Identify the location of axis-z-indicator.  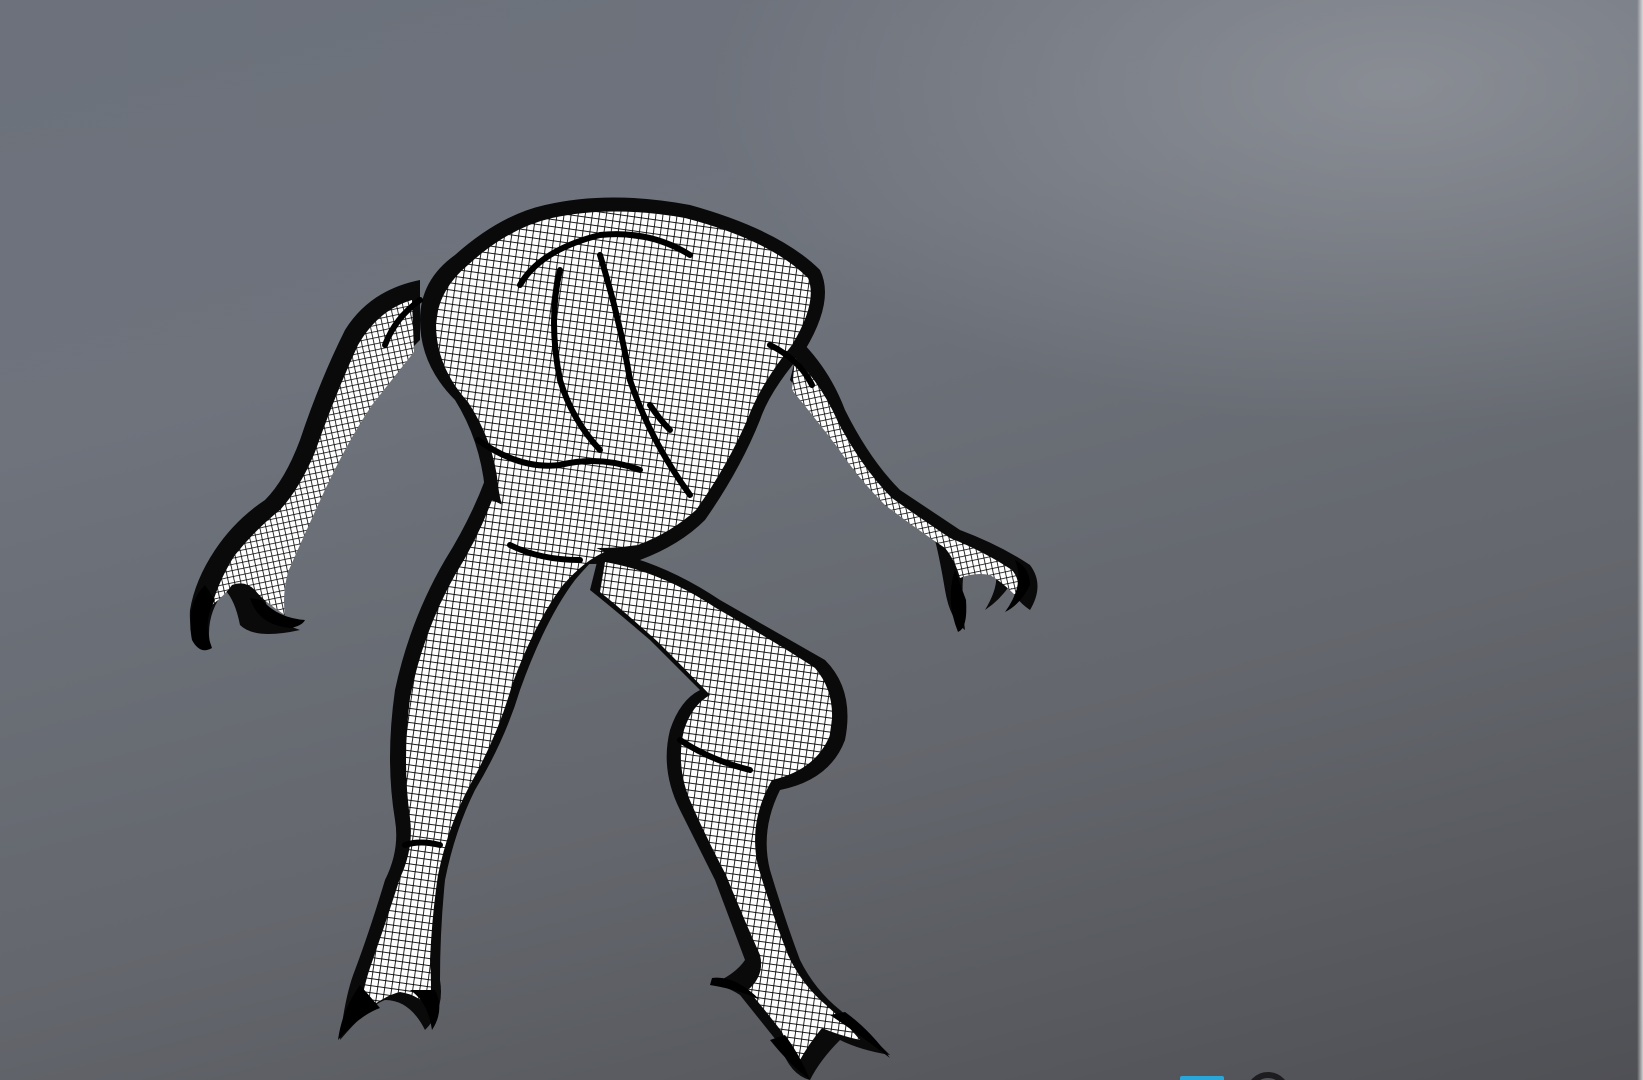
(1202, 1078).